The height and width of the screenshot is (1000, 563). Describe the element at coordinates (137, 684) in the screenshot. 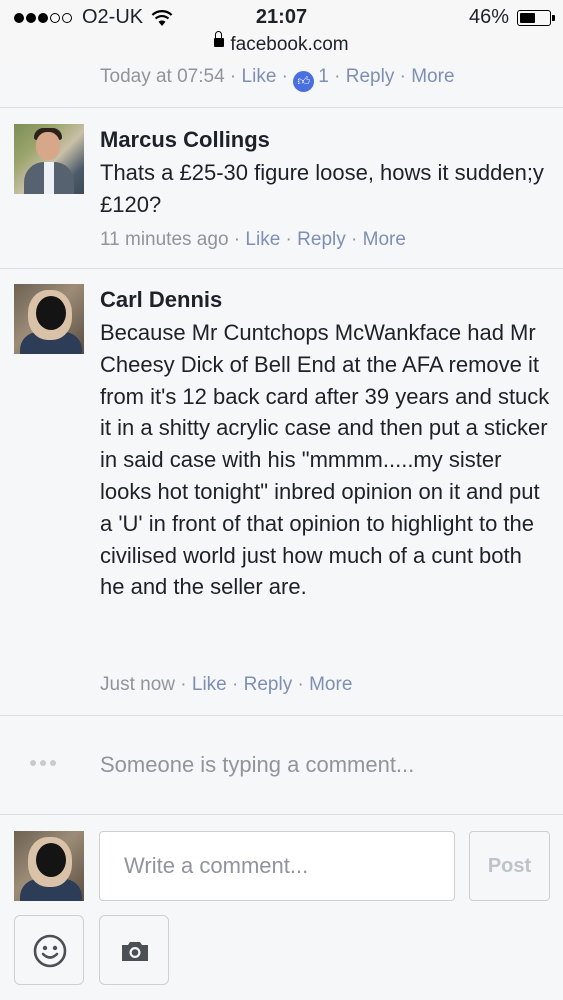

I see `comment-time: Just now` at that location.